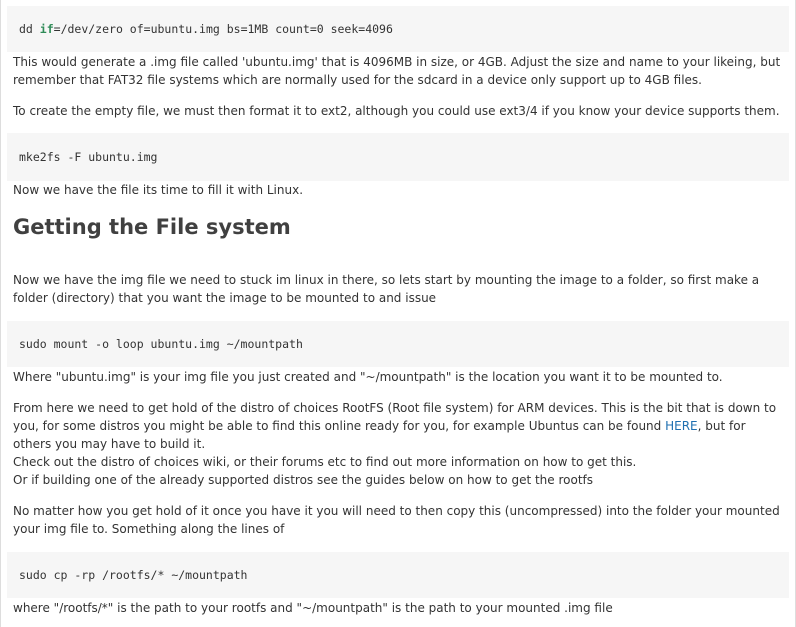  Describe the element at coordinates (398, 157) in the screenshot. I see `code-block-mke2fs: mke2fs -F ubuntu.img` at that location.